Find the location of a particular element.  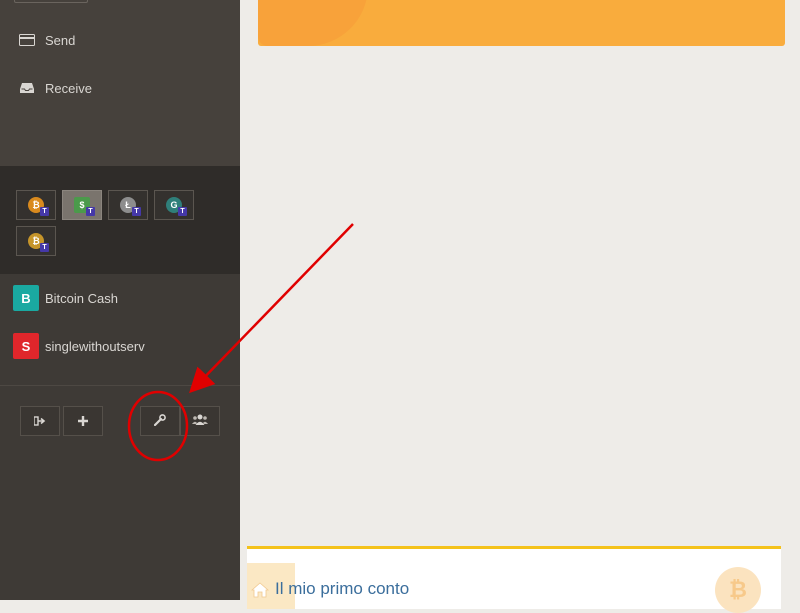

account-title: Il mio primo conto is located at coordinates (342, 588).